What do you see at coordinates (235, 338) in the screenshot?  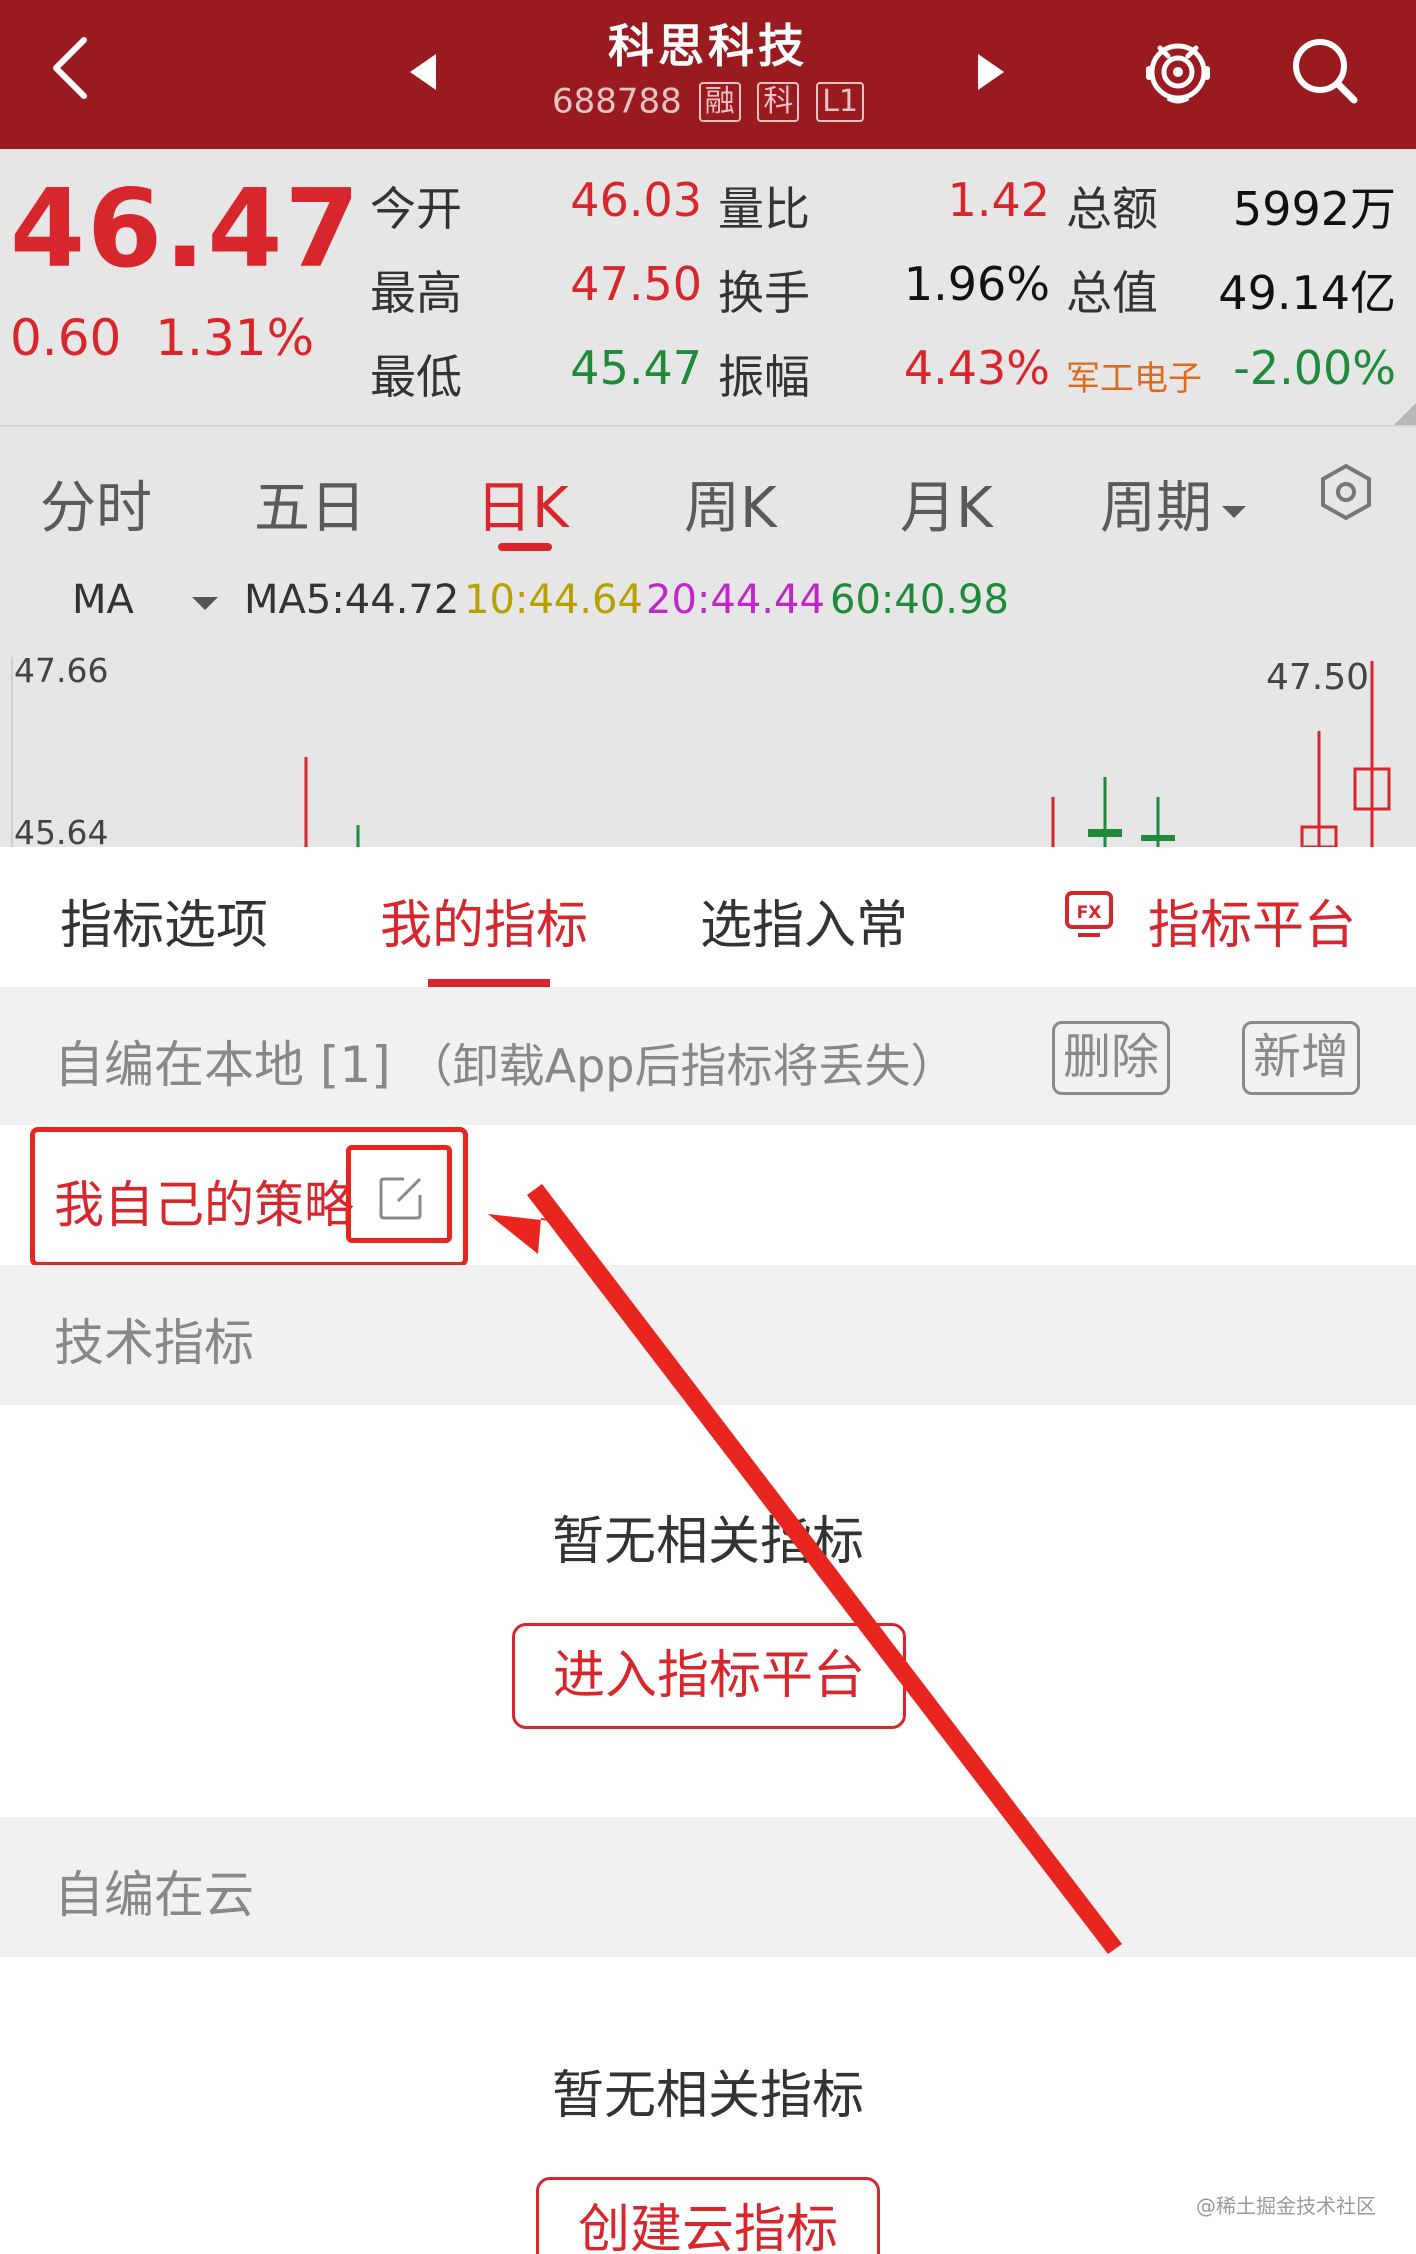 I see `change-percent: 1.31%` at bounding box center [235, 338].